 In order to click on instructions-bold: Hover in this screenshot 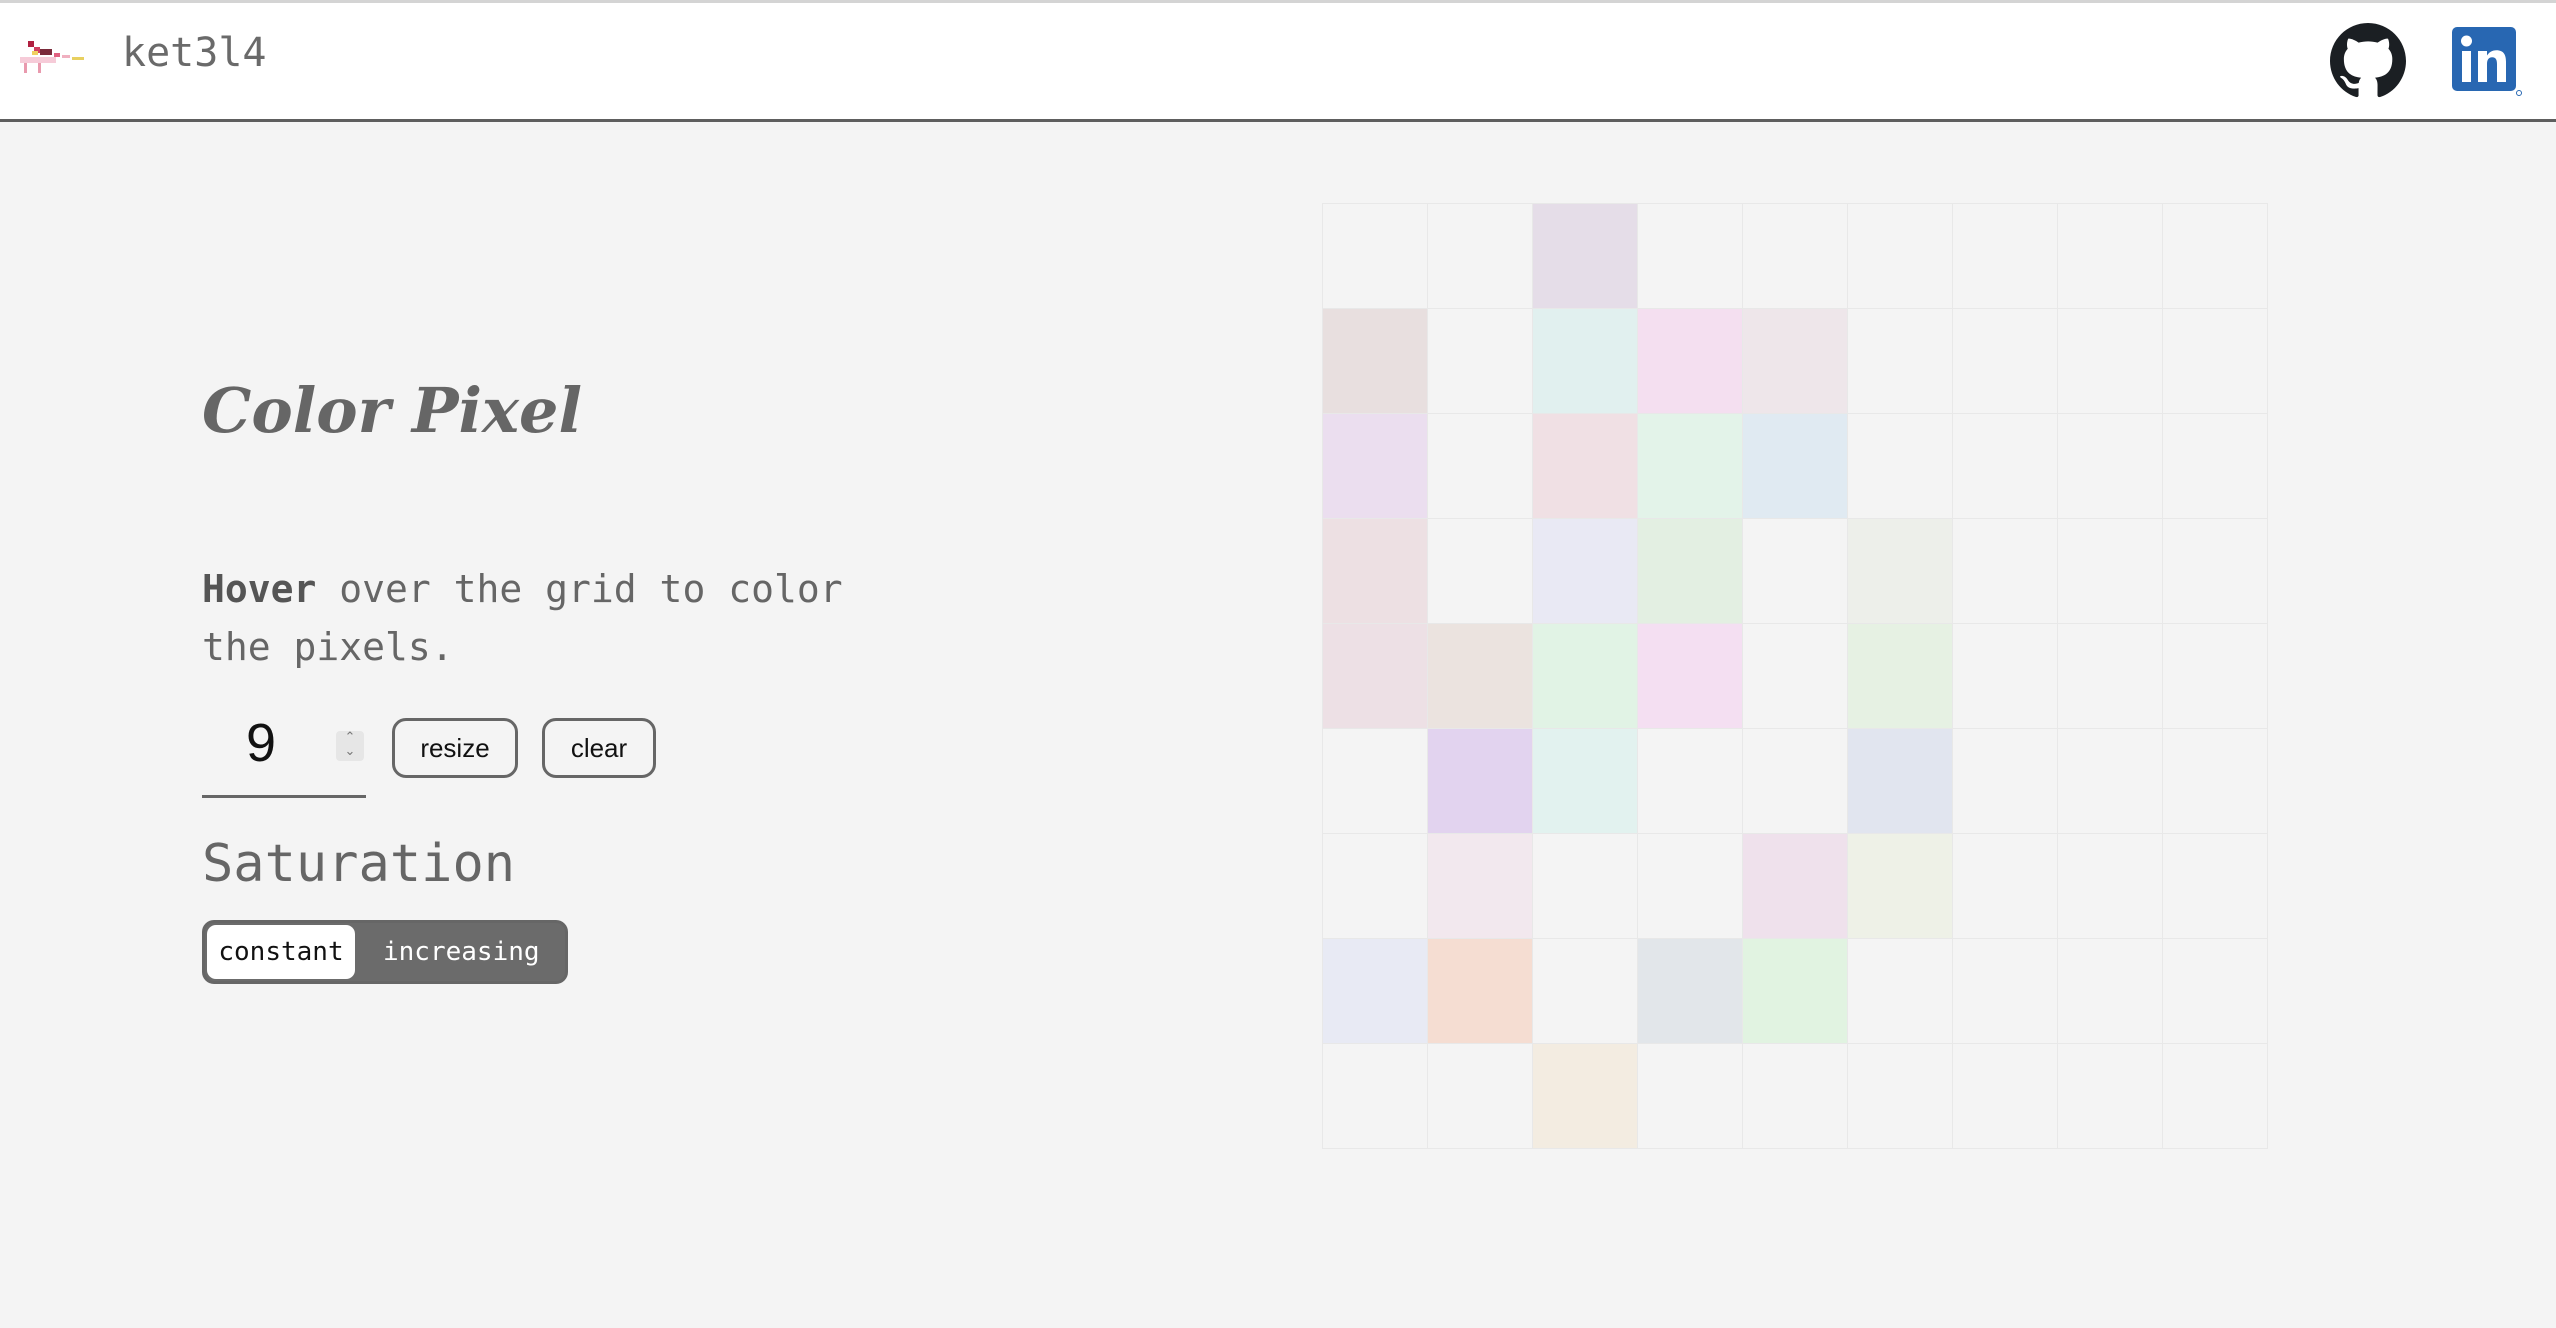, I will do `click(259, 589)`.